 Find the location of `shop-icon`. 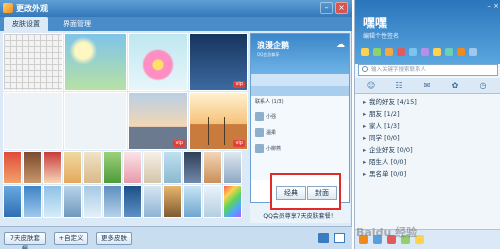

shop-icon is located at coordinates (449, 52).